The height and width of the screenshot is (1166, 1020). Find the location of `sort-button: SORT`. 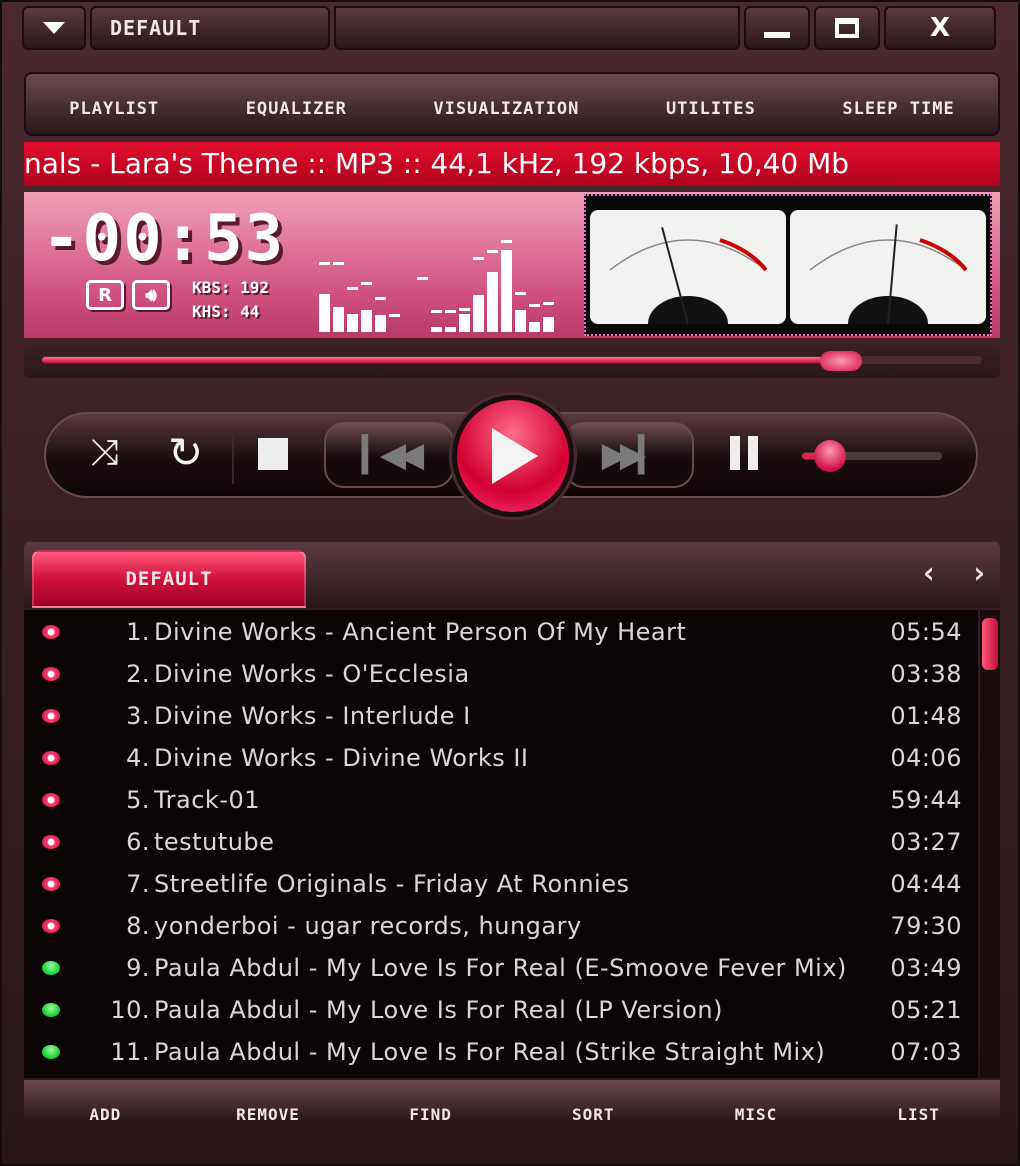

sort-button: SORT is located at coordinates (593, 1114).